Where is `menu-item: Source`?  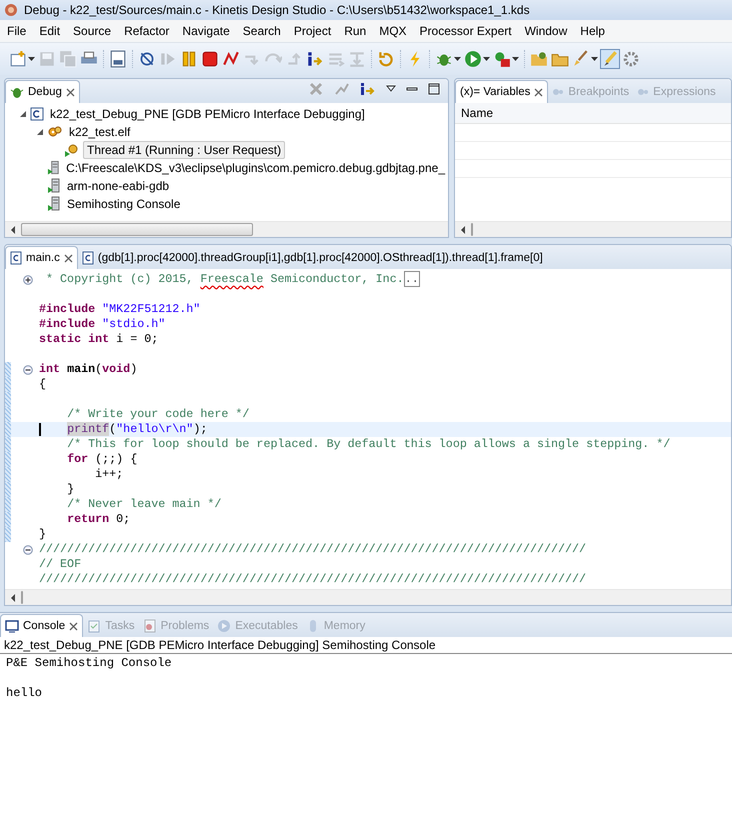
menu-item: Source is located at coordinates (92, 31).